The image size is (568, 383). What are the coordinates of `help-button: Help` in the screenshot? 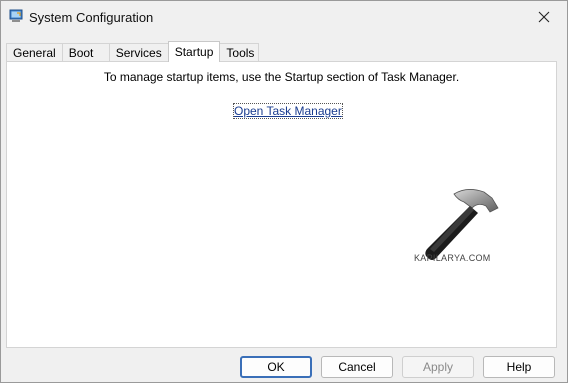 It's located at (519, 367).